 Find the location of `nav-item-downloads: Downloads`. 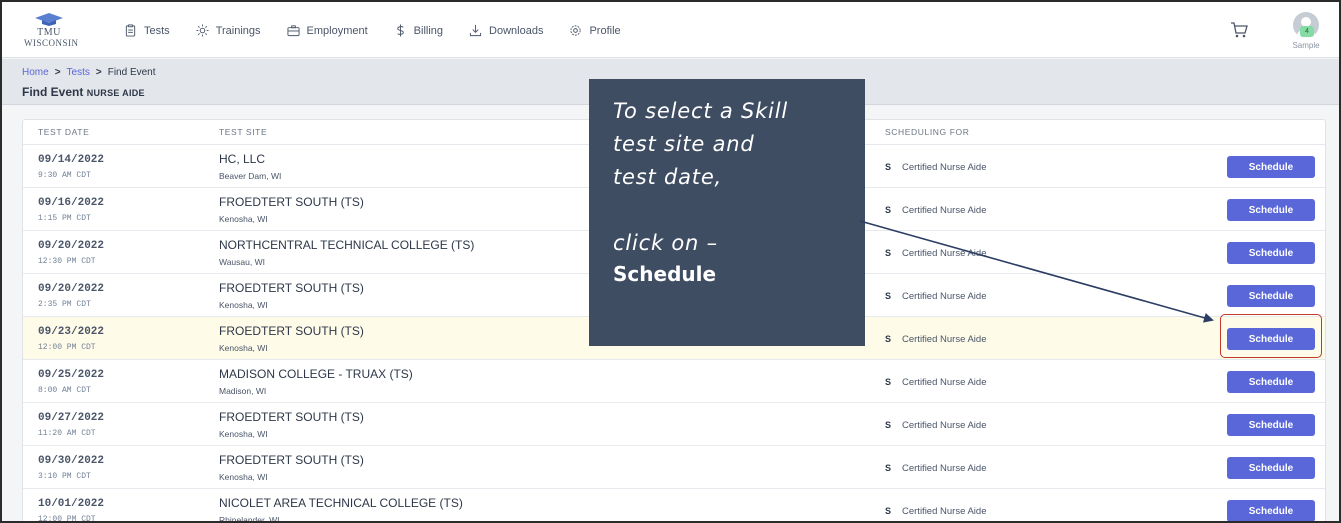

nav-item-downloads: Downloads is located at coordinates (506, 30).